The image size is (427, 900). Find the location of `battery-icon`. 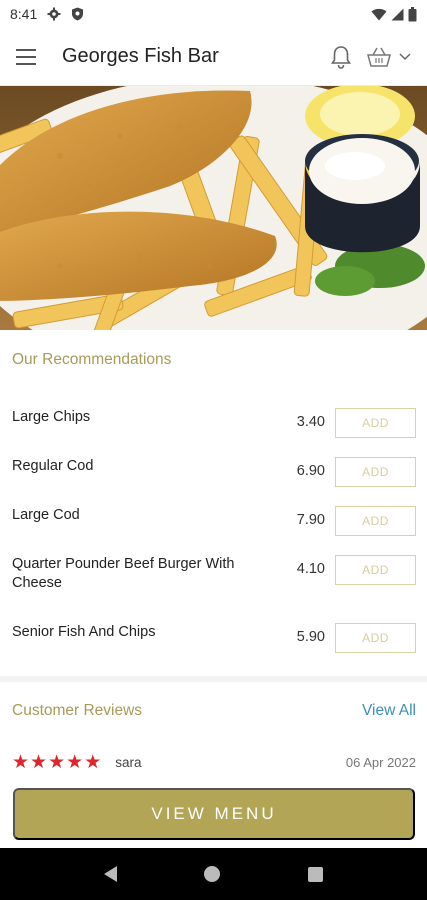

battery-icon is located at coordinates (412, 13).